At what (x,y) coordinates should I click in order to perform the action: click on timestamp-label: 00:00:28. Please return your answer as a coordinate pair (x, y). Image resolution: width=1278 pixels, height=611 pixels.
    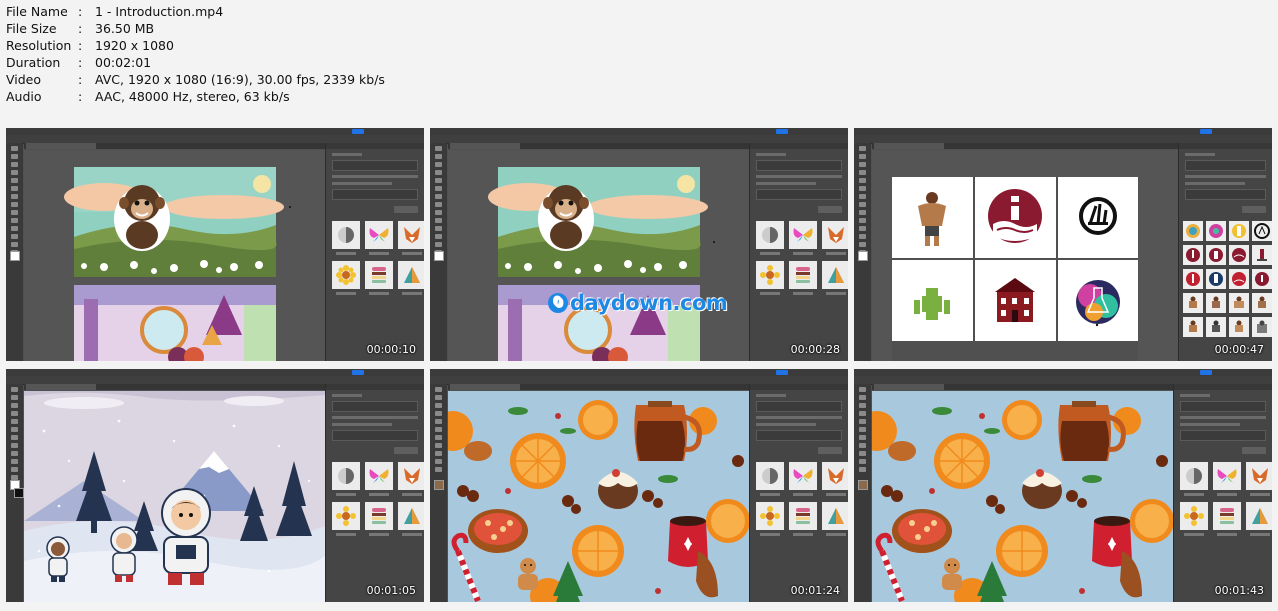
    Looking at the image, I should click on (815, 349).